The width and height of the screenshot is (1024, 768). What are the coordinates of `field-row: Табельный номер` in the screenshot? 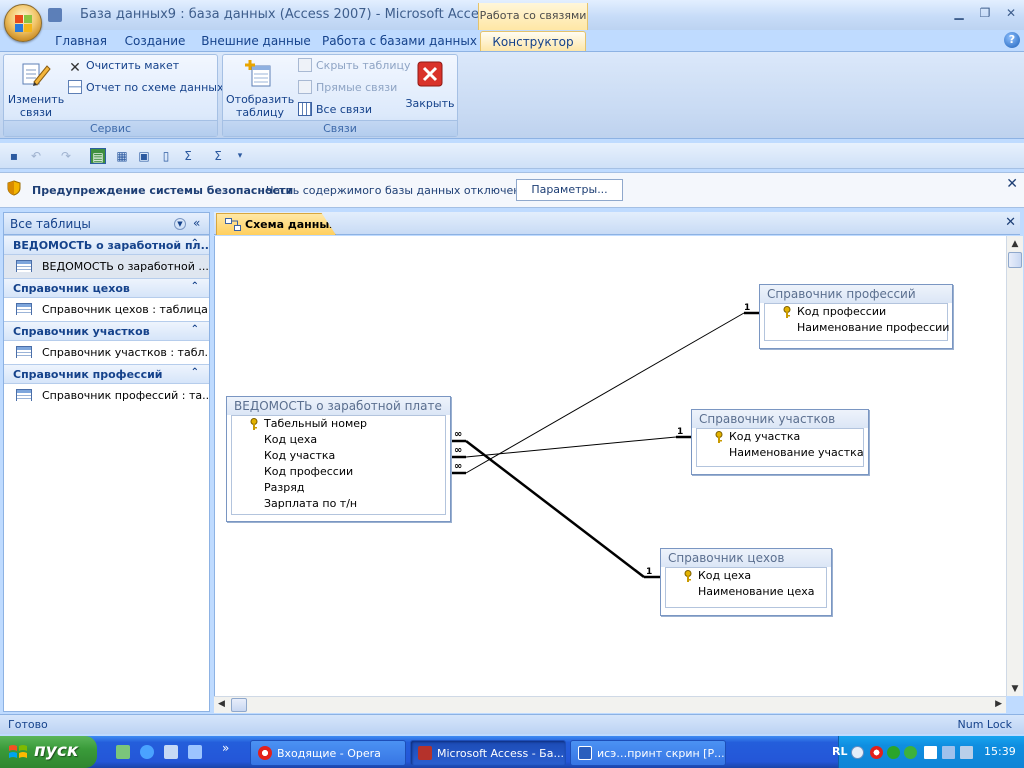 It's located at (338, 424).